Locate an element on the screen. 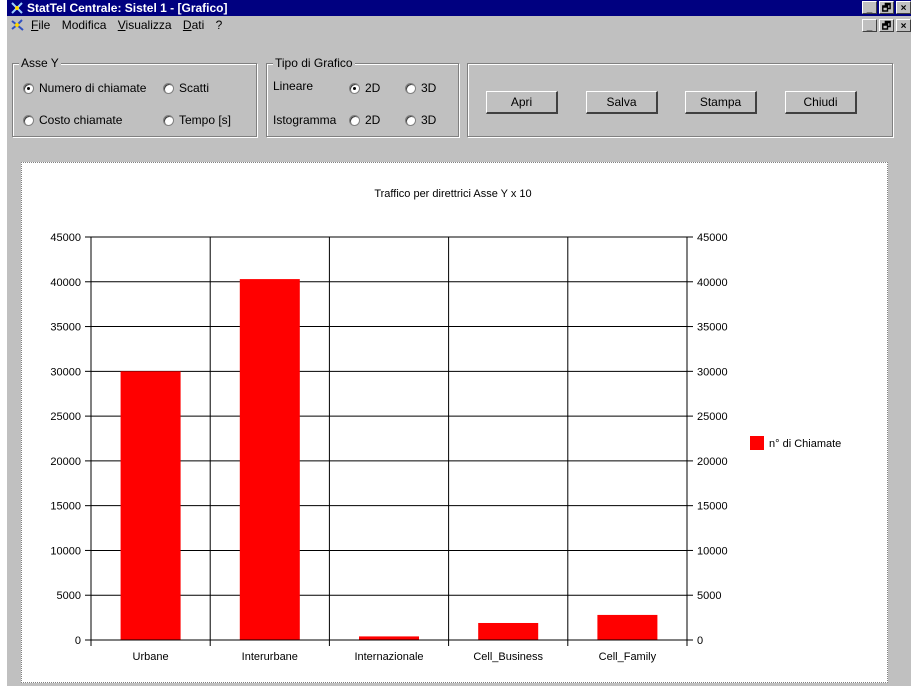 This screenshot has width=911, height=686. legend-label: n° di Chiamate is located at coordinates (805, 444).